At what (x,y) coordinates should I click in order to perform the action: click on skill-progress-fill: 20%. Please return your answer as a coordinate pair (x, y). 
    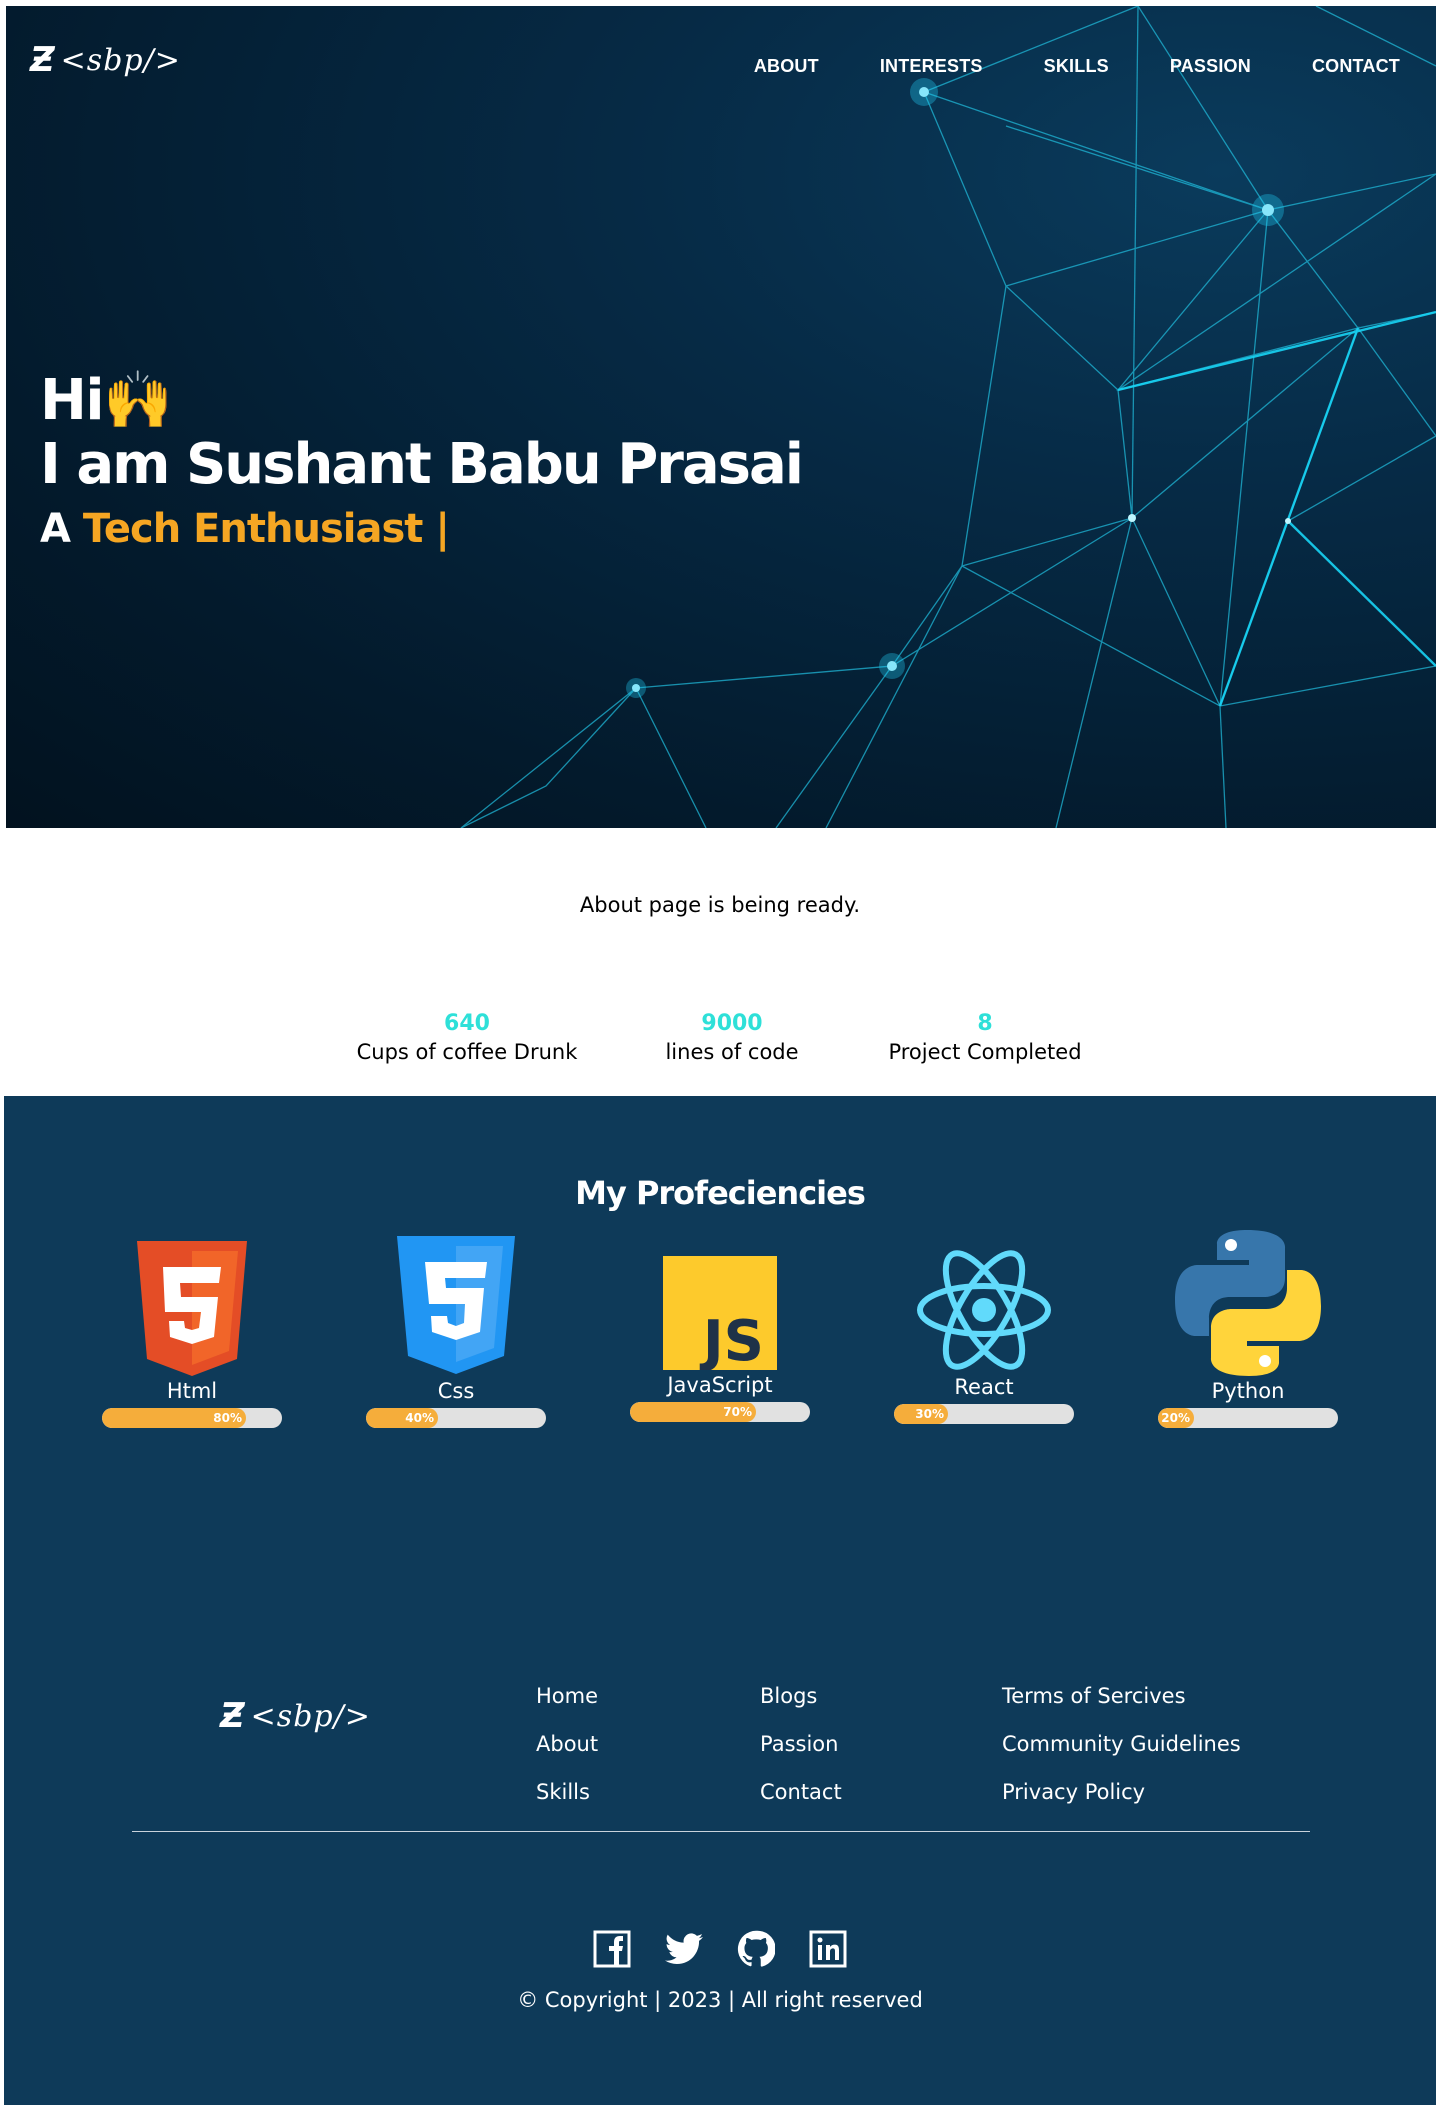
    Looking at the image, I should click on (1176, 1418).